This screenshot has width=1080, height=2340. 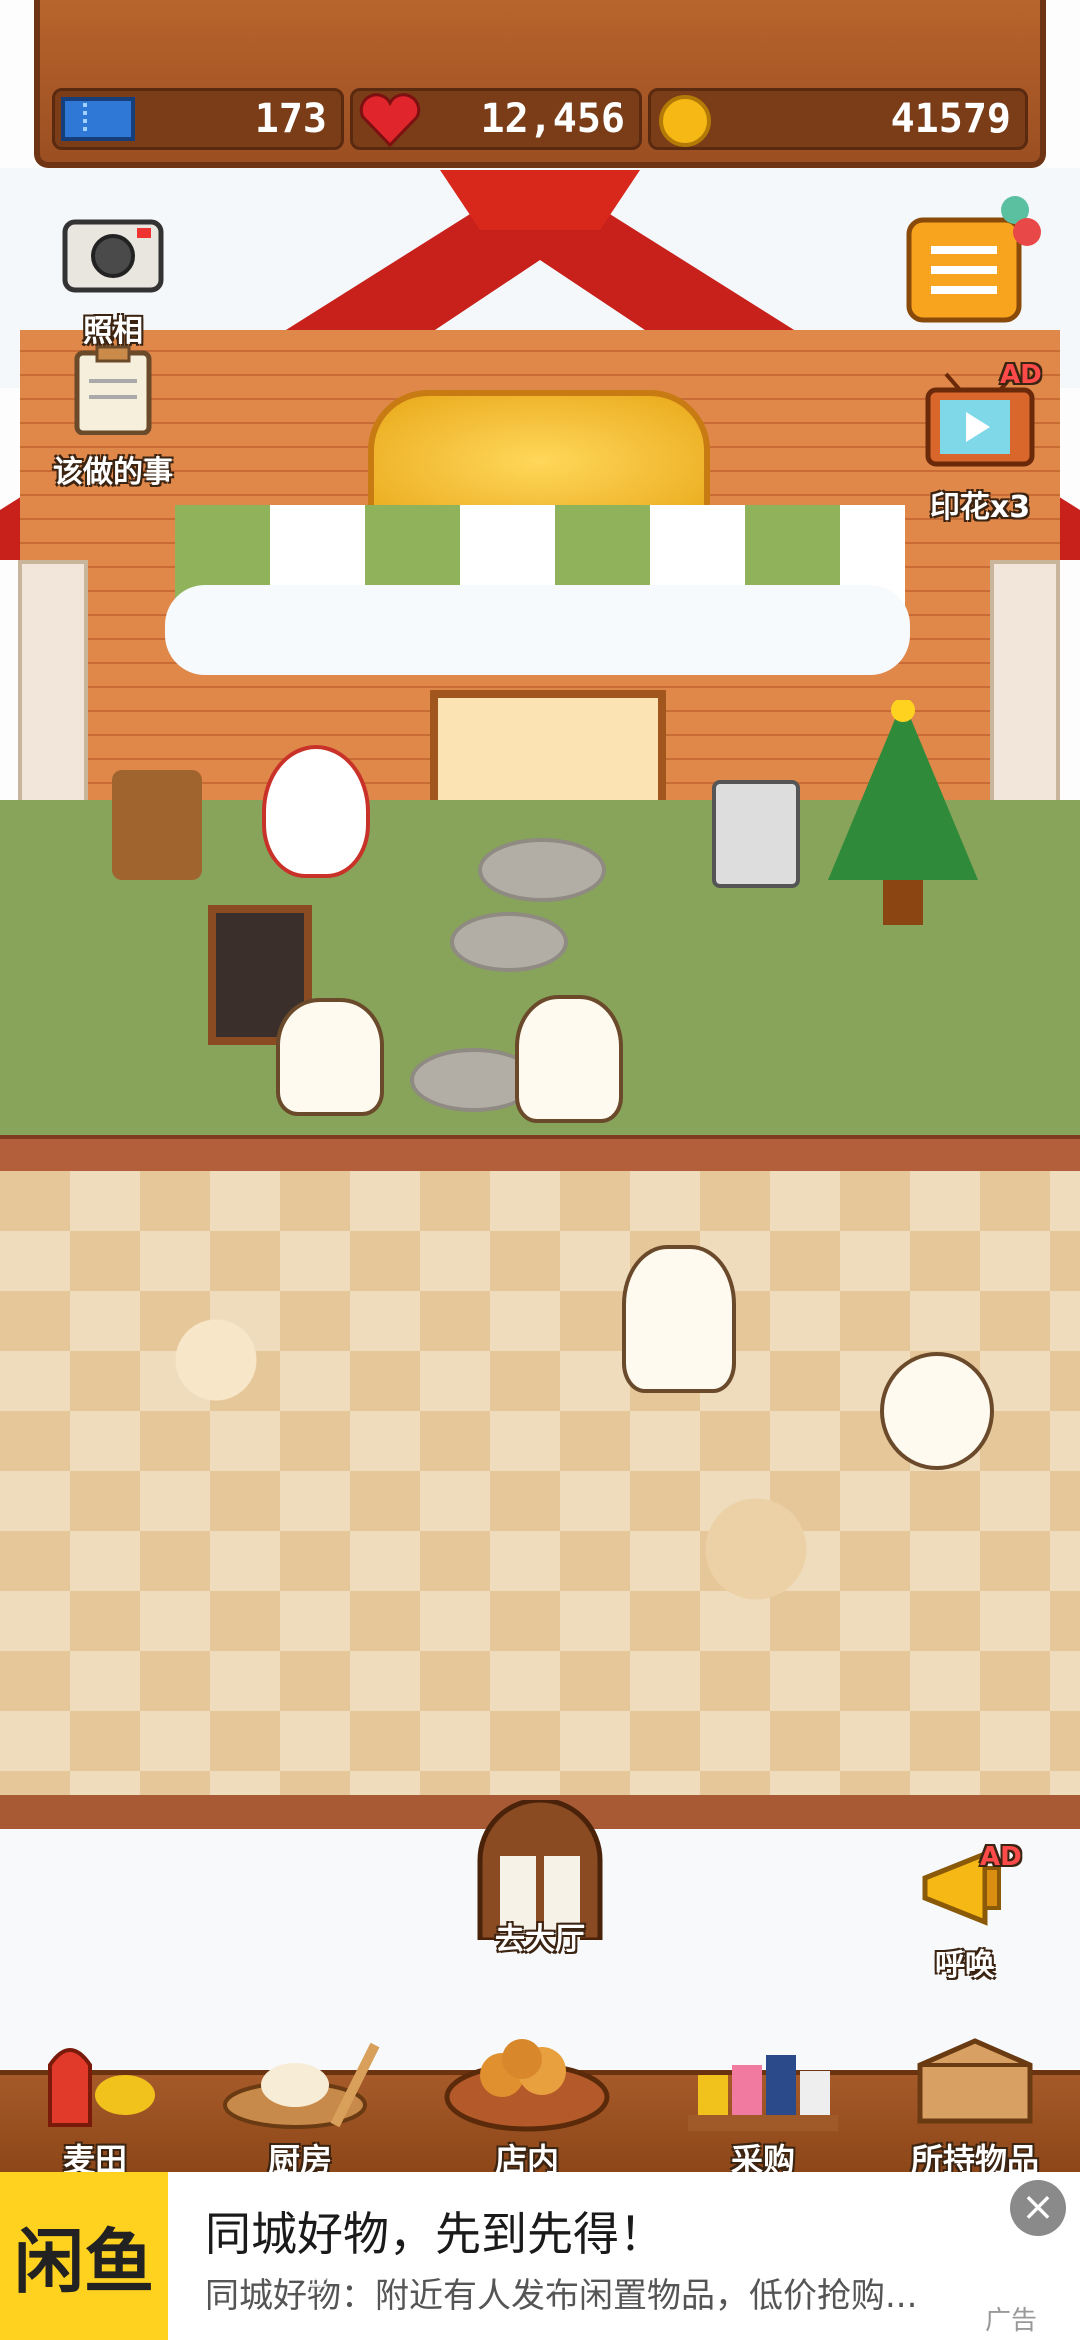 What do you see at coordinates (527, 2085) in the screenshot?
I see `bread-basket-icon` at bounding box center [527, 2085].